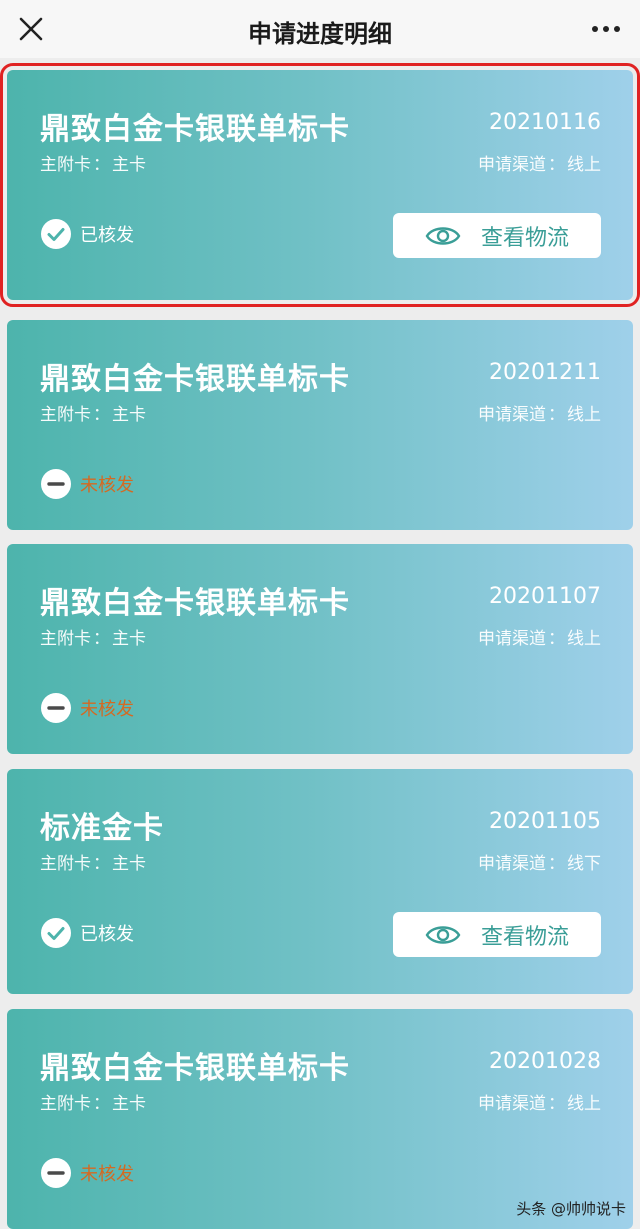 The width and height of the screenshot is (640, 1229). I want to click on top-bar: 申请进度明细, so click(320, 29).